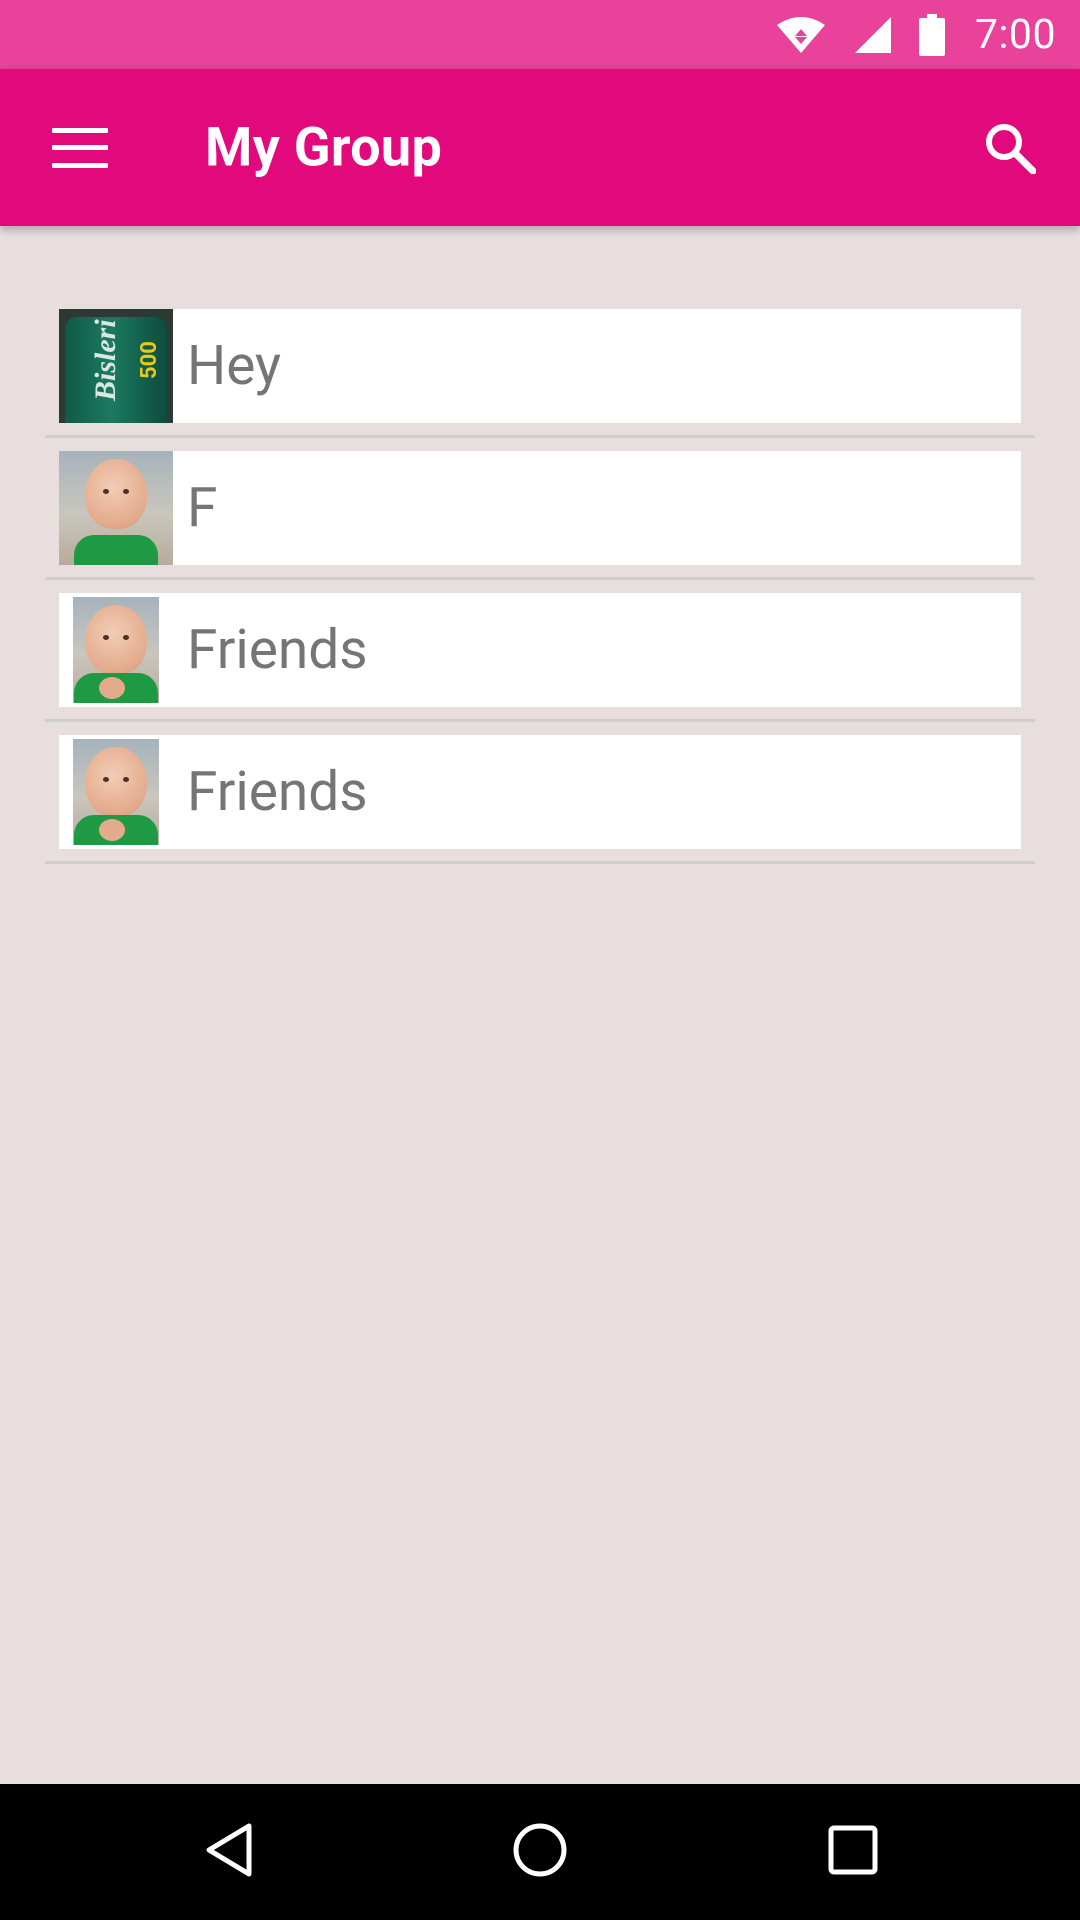  Describe the element at coordinates (540, 147) in the screenshot. I see `app-bar: My Group` at that location.